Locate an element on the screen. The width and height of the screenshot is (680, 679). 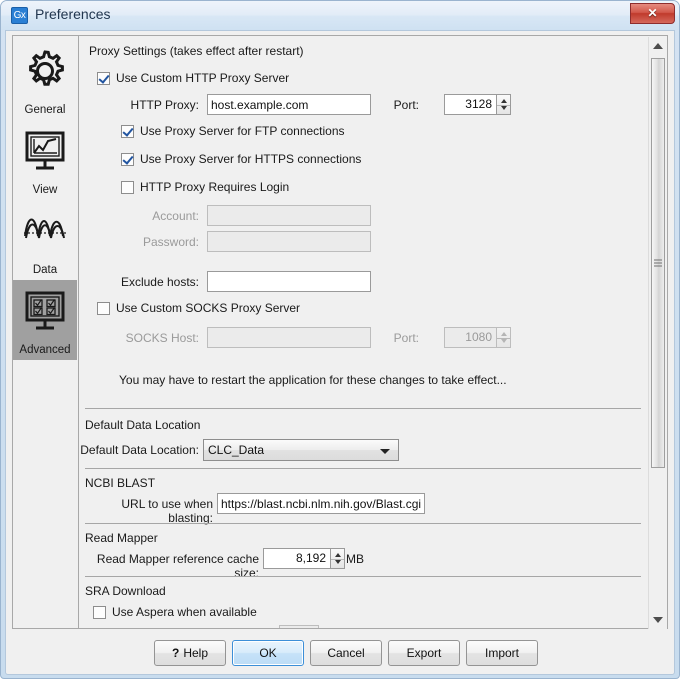
blast-url-label: URL to use when blasting: is located at coordinates (167, 511).